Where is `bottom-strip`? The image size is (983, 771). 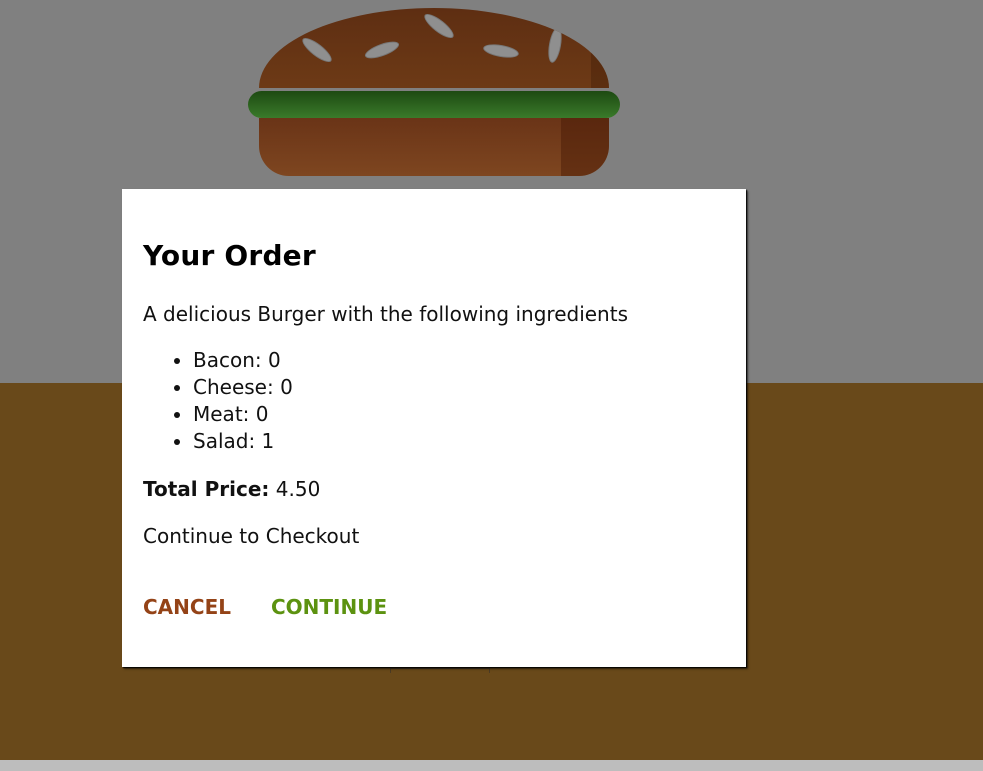 bottom-strip is located at coordinates (491, 765).